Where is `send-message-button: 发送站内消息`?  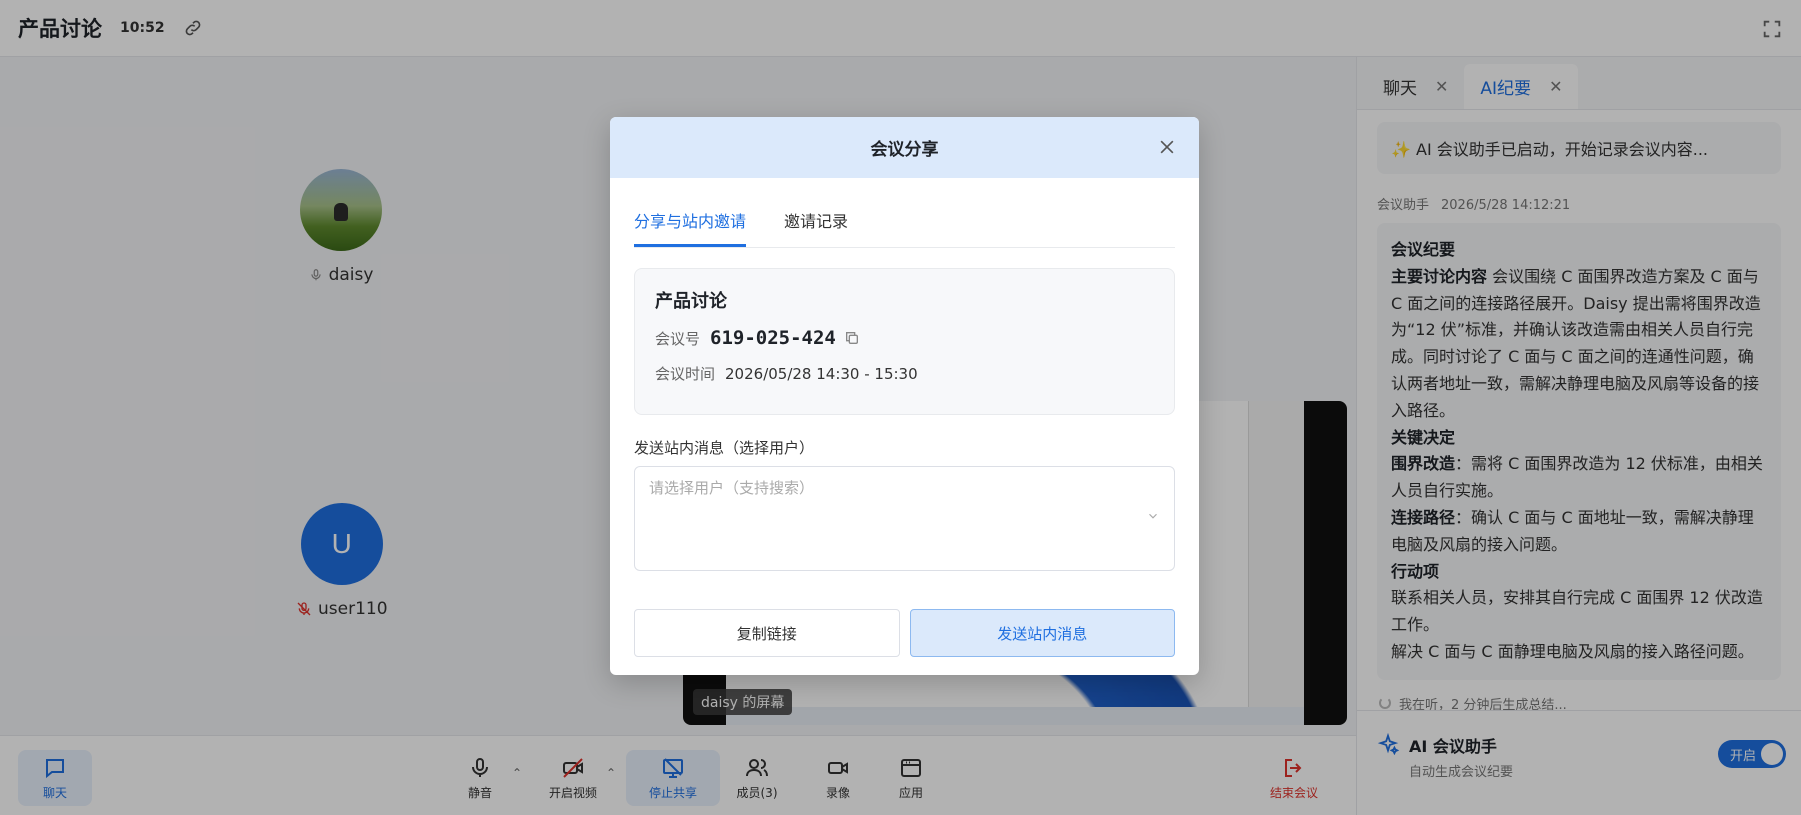 send-message-button: 发送站内消息 is located at coordinates (1042, 633).